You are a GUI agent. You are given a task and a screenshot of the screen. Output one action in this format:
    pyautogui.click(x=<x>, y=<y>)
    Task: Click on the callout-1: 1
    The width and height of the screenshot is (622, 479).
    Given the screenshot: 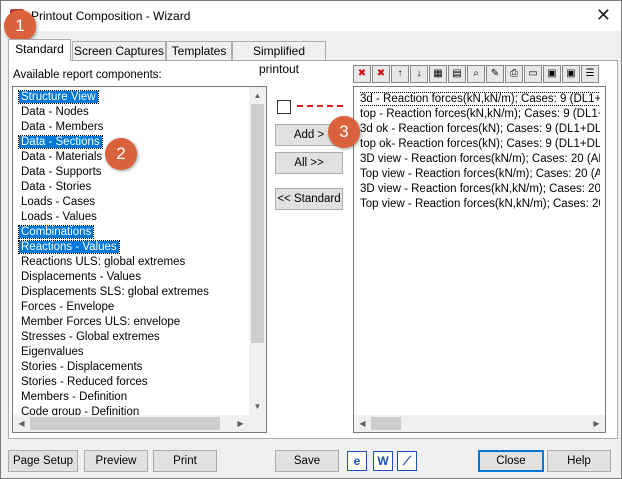 What is the action you would take?
    pyautogui.click(x=20, y=26)
    